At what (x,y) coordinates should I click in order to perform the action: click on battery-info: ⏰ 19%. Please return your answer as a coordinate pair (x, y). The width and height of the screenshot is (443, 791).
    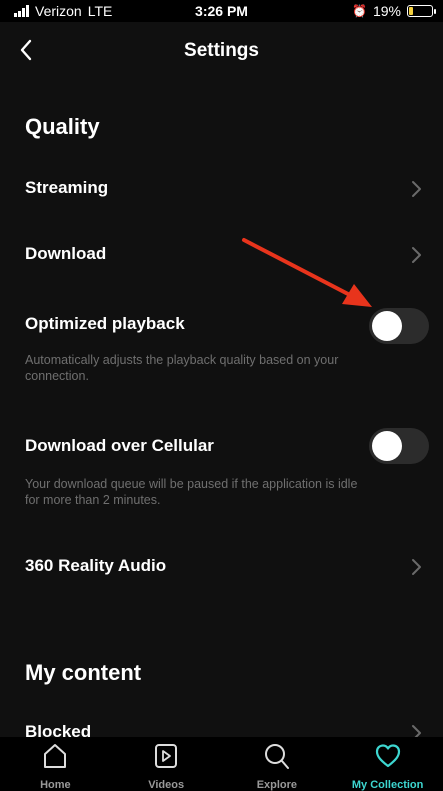
    Looking at the image, I should click on (394, 11).